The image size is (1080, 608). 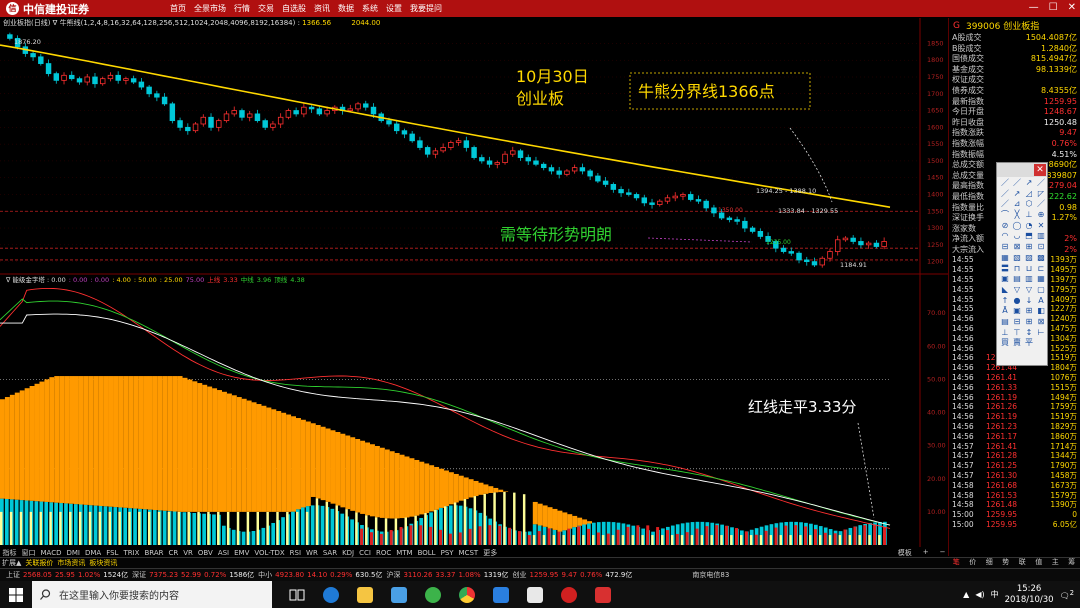 What do you see at coordinates (266, 8) in the screenshot?
I see `menu-item: 交易` at bounding box center [266, 8].